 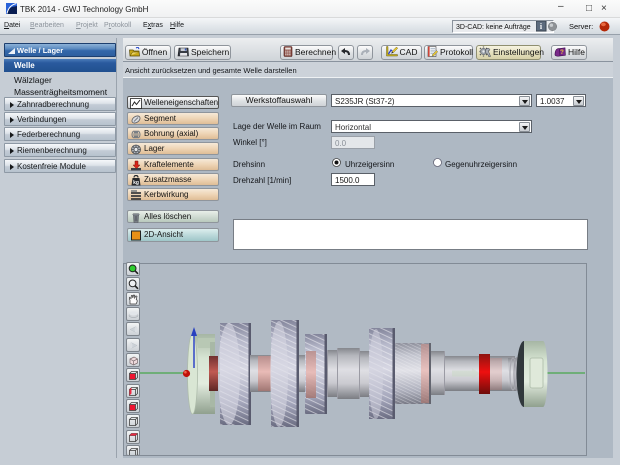 I want to click on svg-text: kg, so click(x=136, y=183).